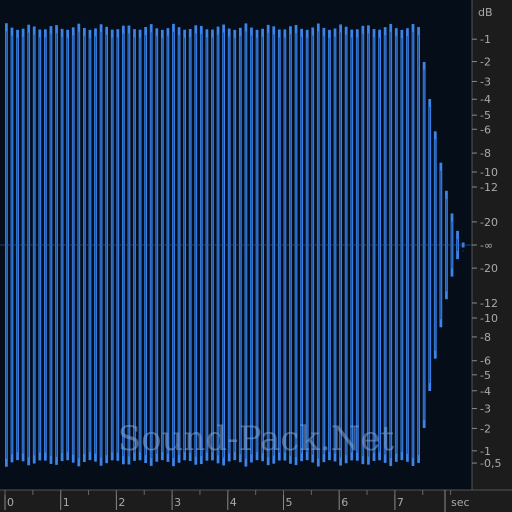 This screenshot has width=512, height=512. I want to click on time-tick-label: 6, so click(344, 502).